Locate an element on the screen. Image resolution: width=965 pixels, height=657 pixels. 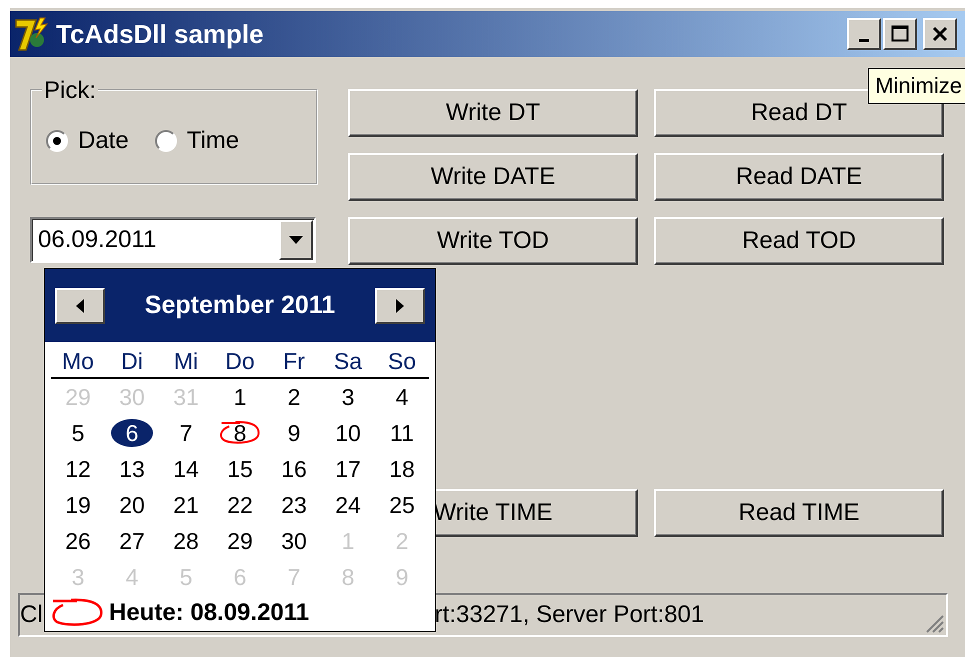
tooltip: Minimize is located at coordinates (916, 86).